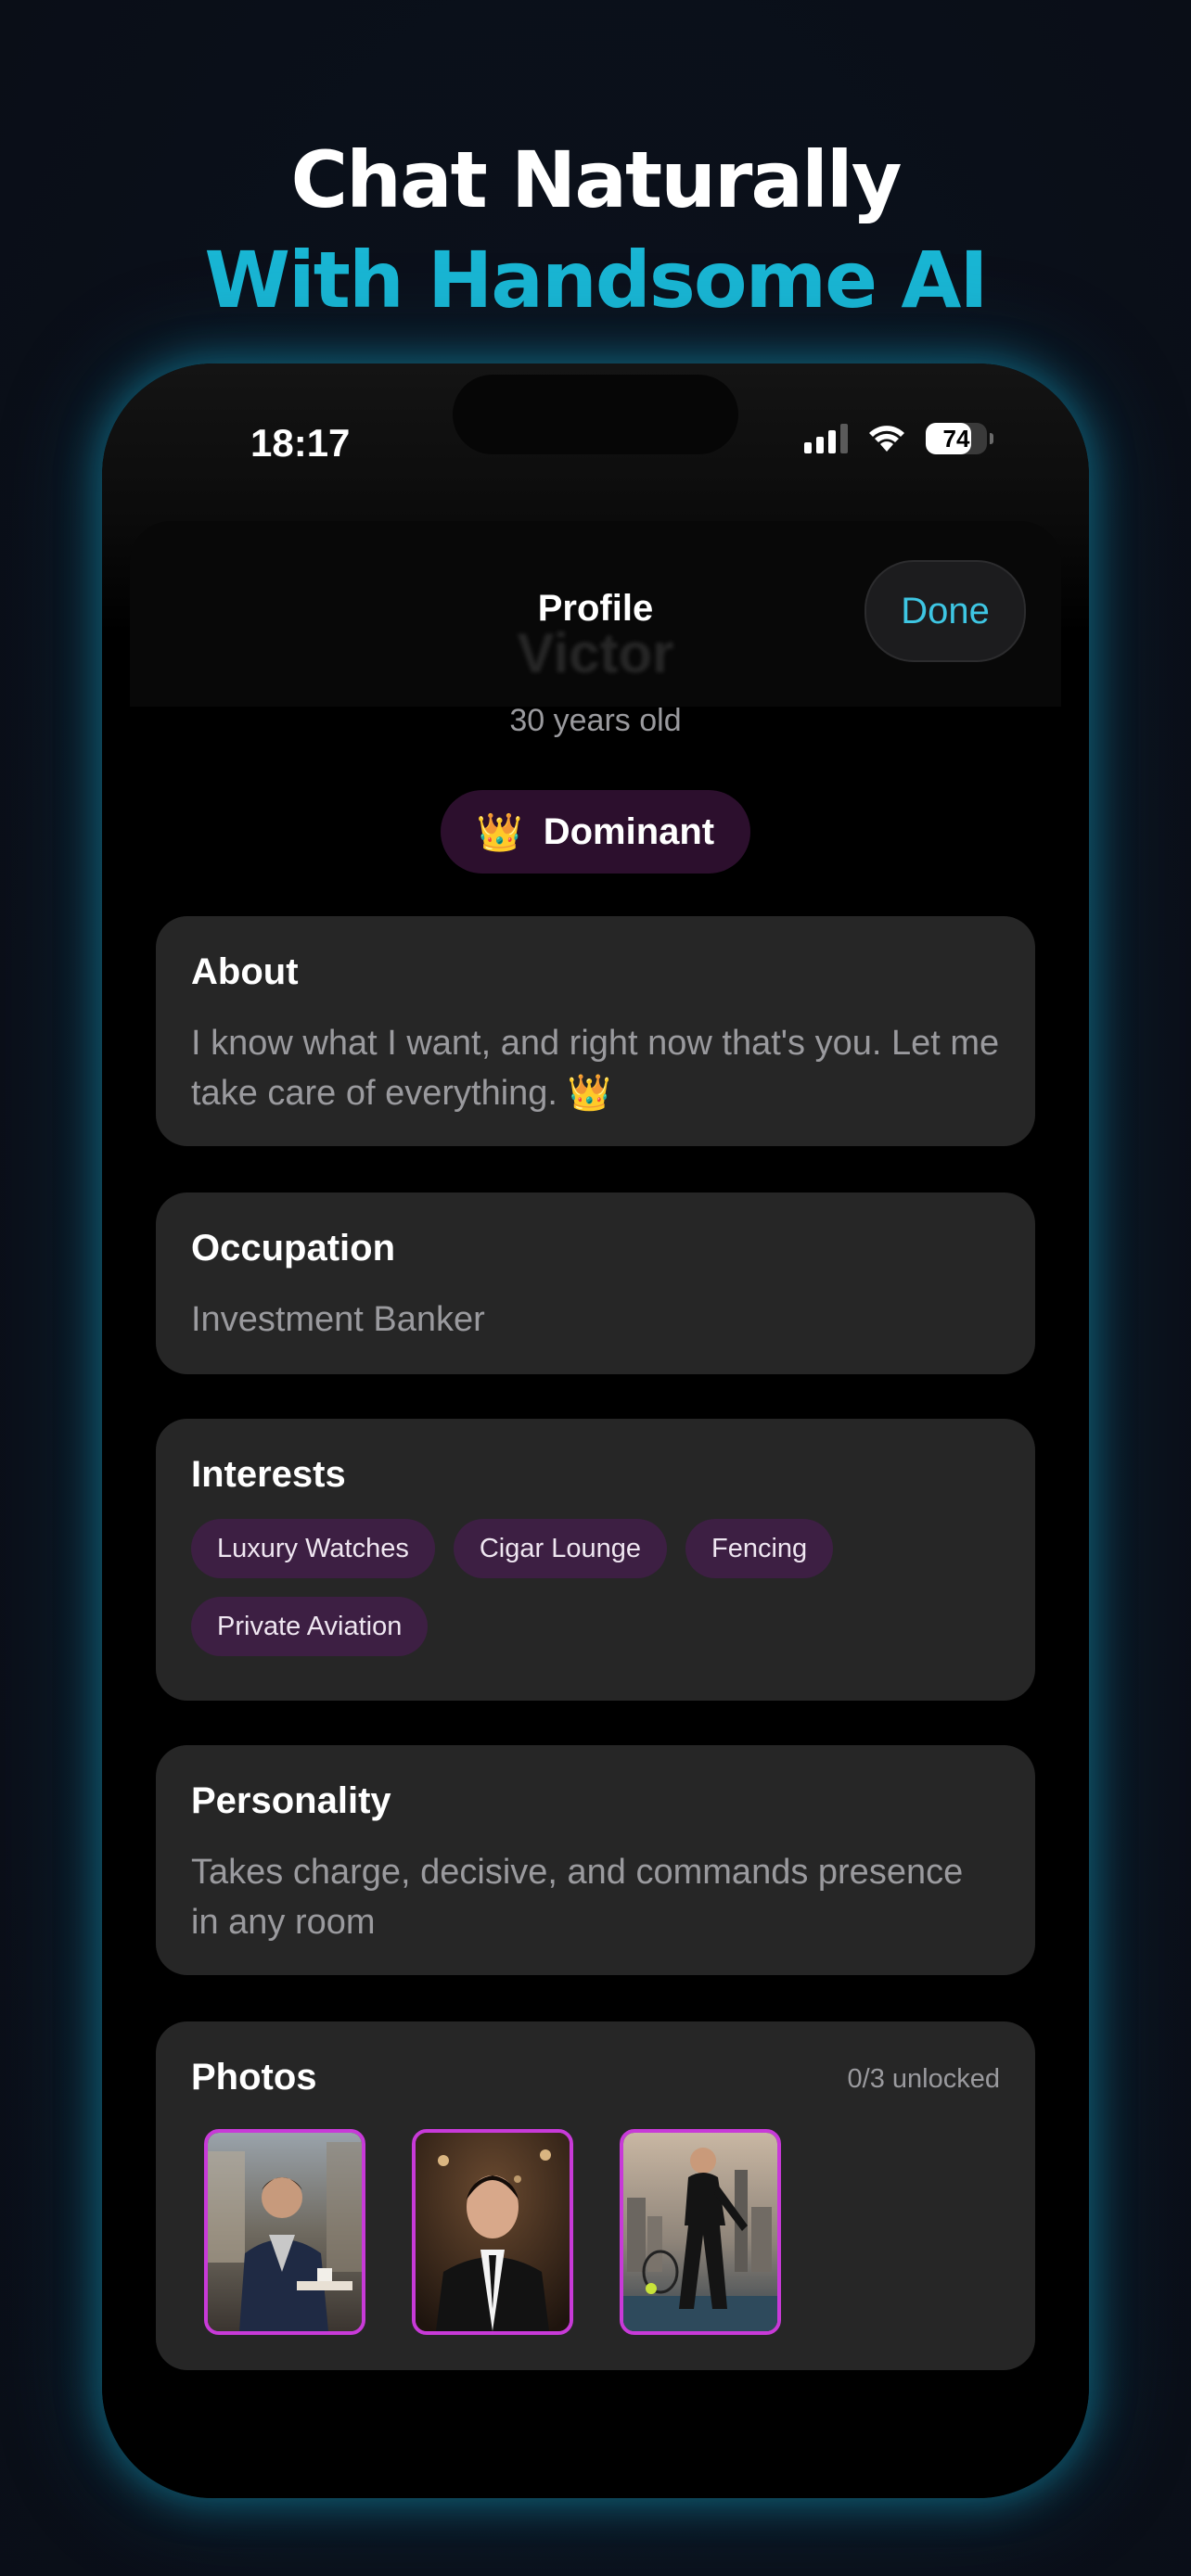 The height and width of the screenshot is (2576, 1191). Describe the element at coordinates (254, 2077) in the screenshot. I see `photos-title: Photos` at that location.